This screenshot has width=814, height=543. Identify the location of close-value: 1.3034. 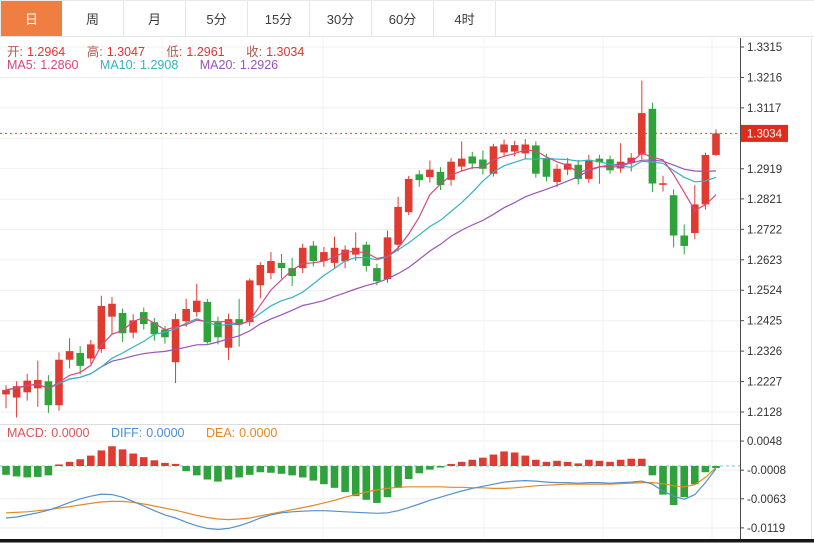
(285, 52).